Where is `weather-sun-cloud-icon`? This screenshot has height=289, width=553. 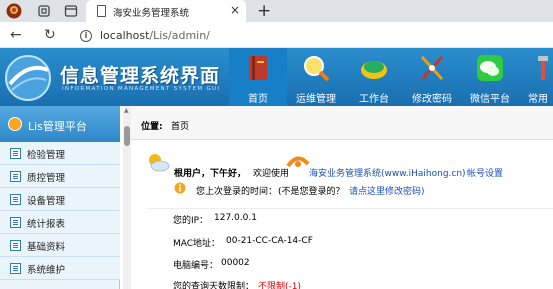 weather-sun-cloud-icon is located at coordinates (159, 163).